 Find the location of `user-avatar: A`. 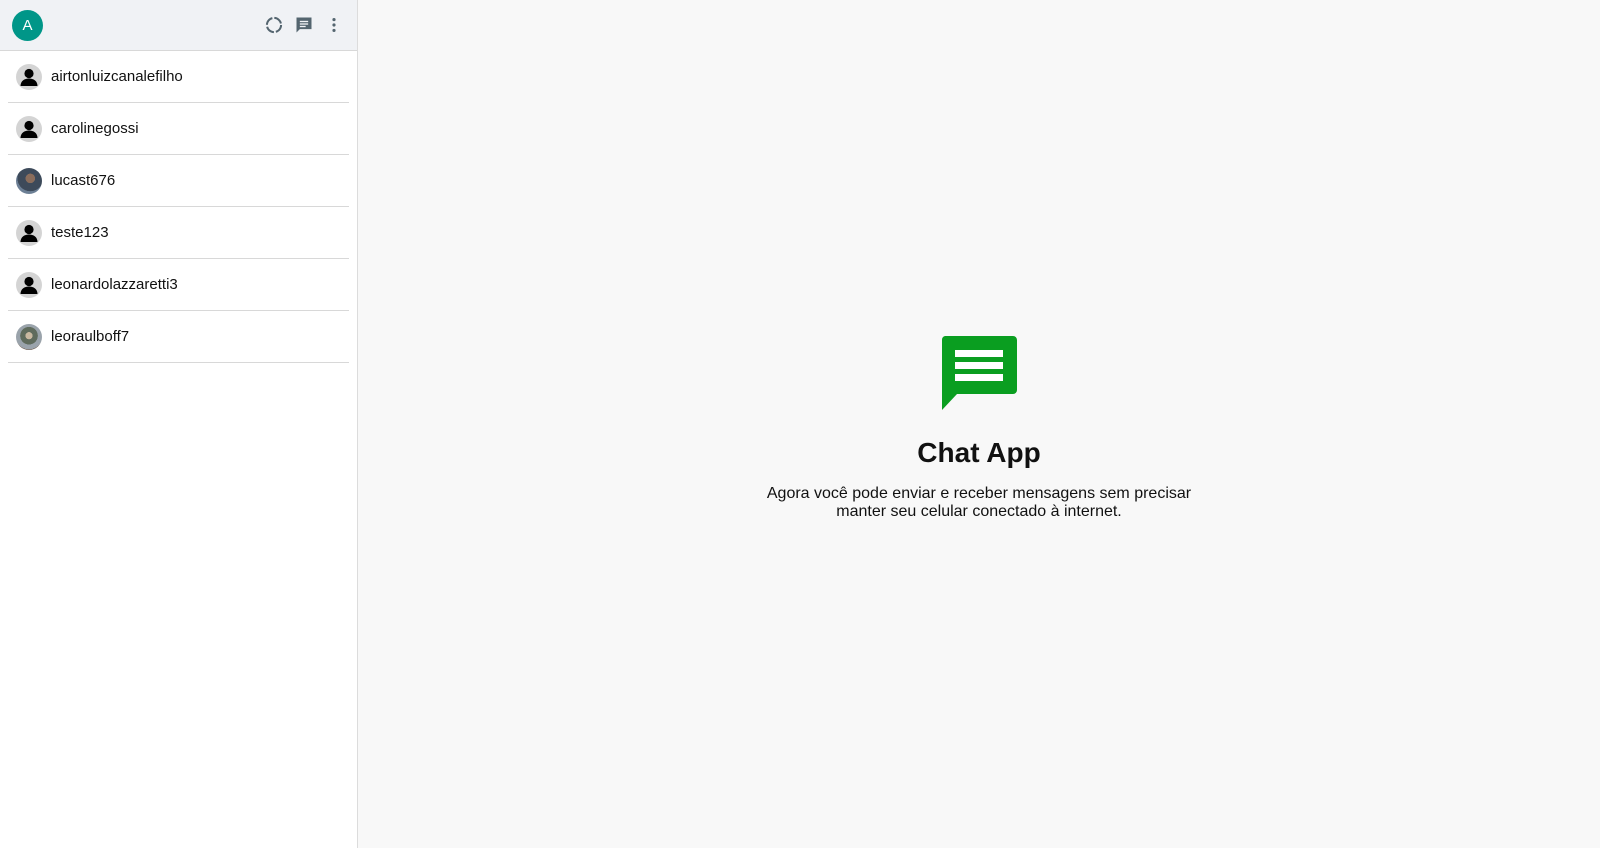

user-avatar: A is located at coordinates (27, 25).